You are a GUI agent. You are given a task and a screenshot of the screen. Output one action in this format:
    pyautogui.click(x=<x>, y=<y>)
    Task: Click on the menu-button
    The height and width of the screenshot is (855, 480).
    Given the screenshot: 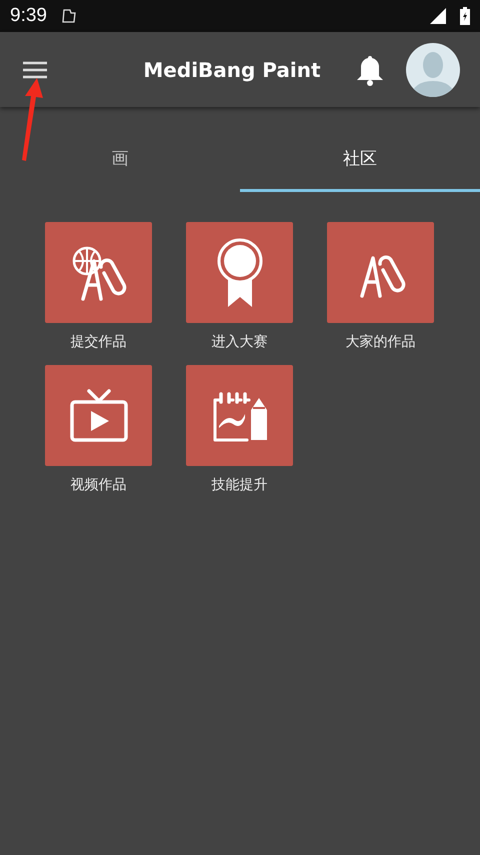 What is the action you would take?
    pyautogui.click(x=35, y=70)
    